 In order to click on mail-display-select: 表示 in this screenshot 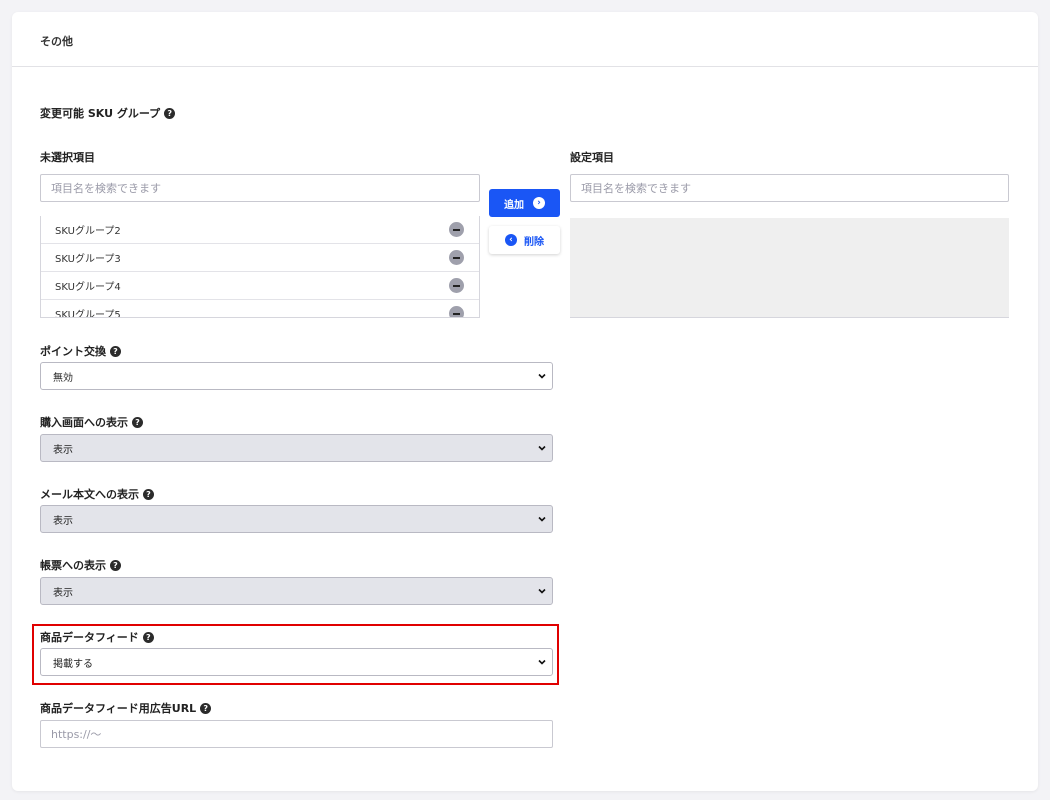, I will do `click(296, 519)`.